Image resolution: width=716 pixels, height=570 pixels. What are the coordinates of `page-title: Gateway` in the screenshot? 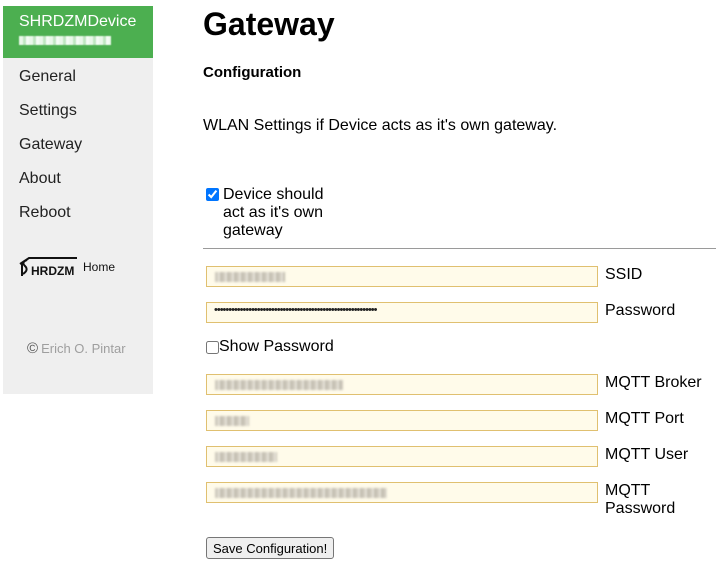 It's located at (269, 24).